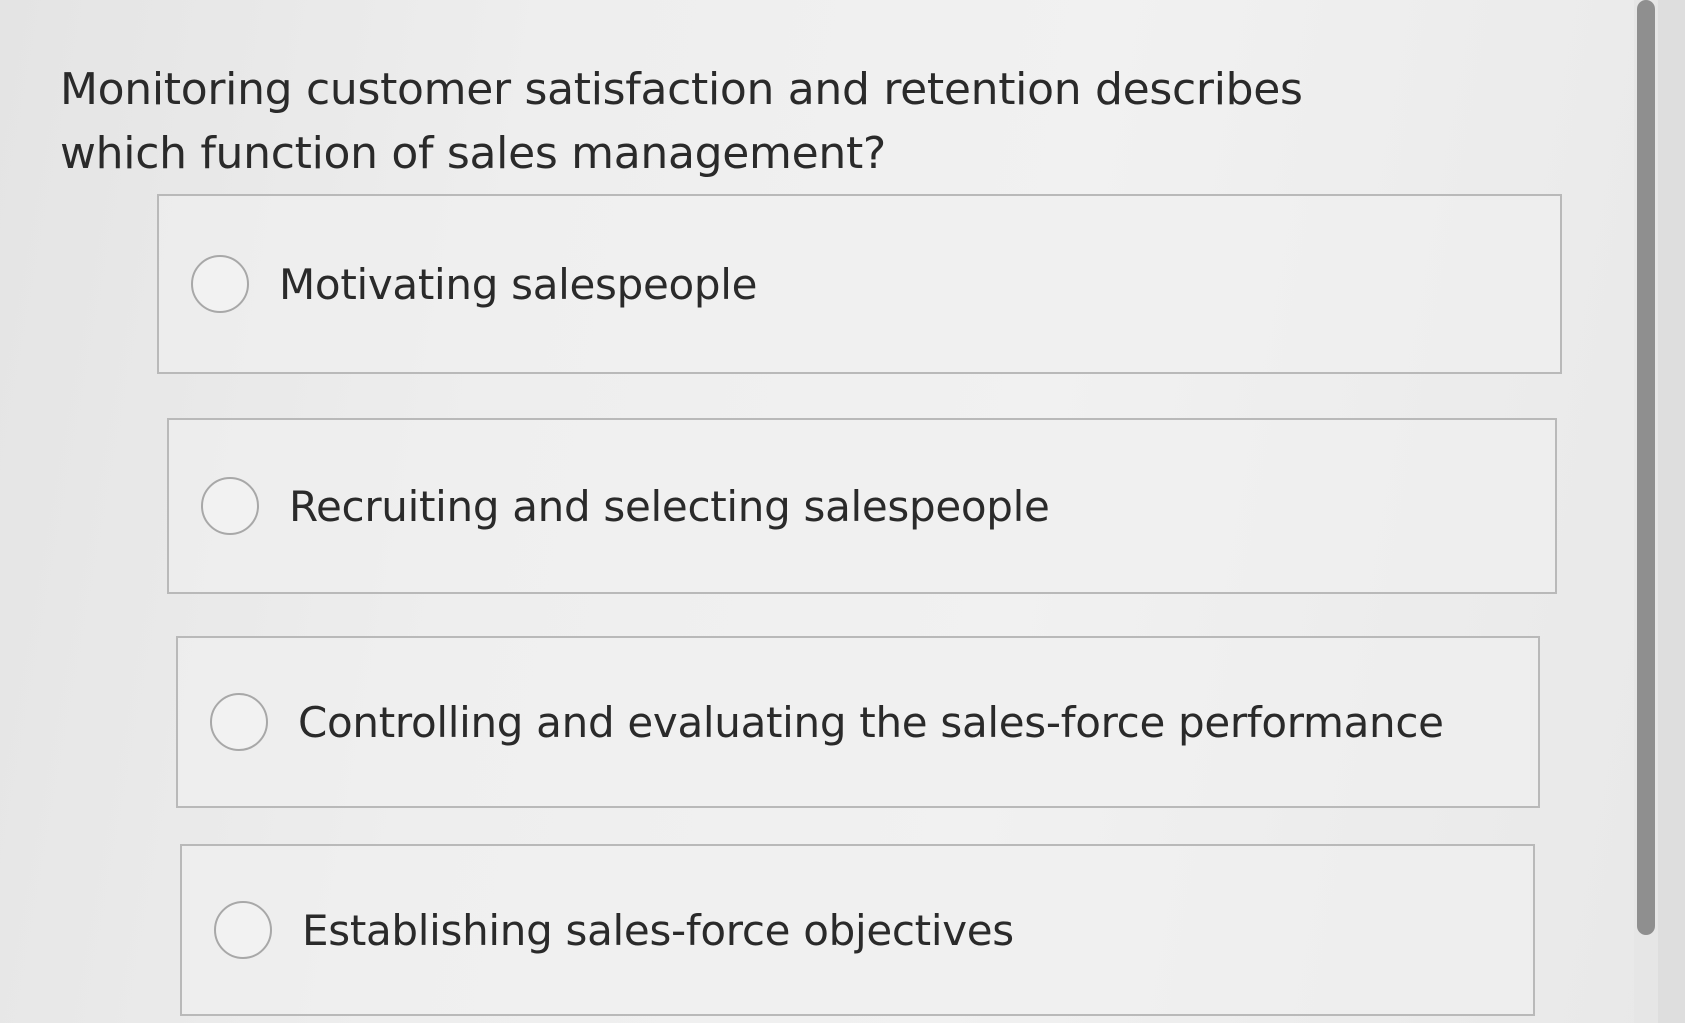 This screenshot has width=1685, height=1023. I want to click on answer-option-motivating: Motivating salespeople, so click(859, 284).